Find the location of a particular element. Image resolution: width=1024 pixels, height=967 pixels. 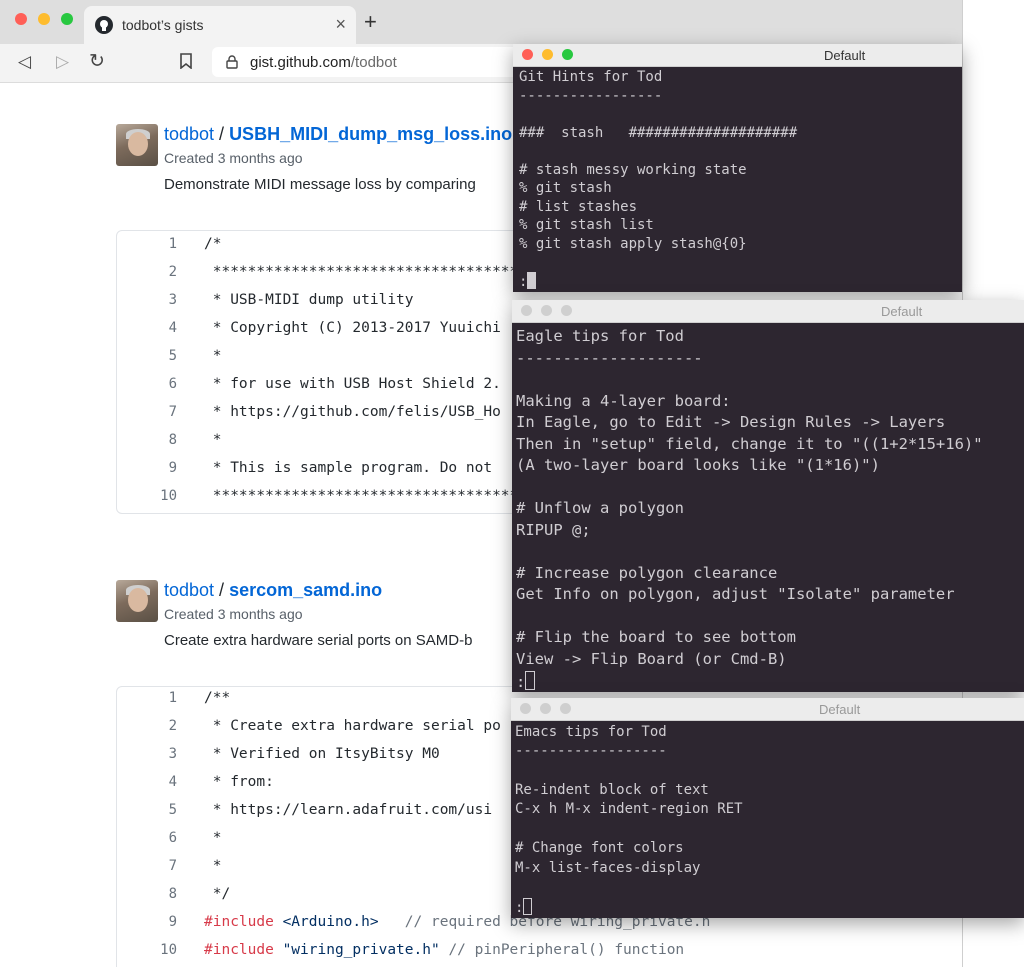

terminal-line: % git stash is located at coordinates (565, 188).